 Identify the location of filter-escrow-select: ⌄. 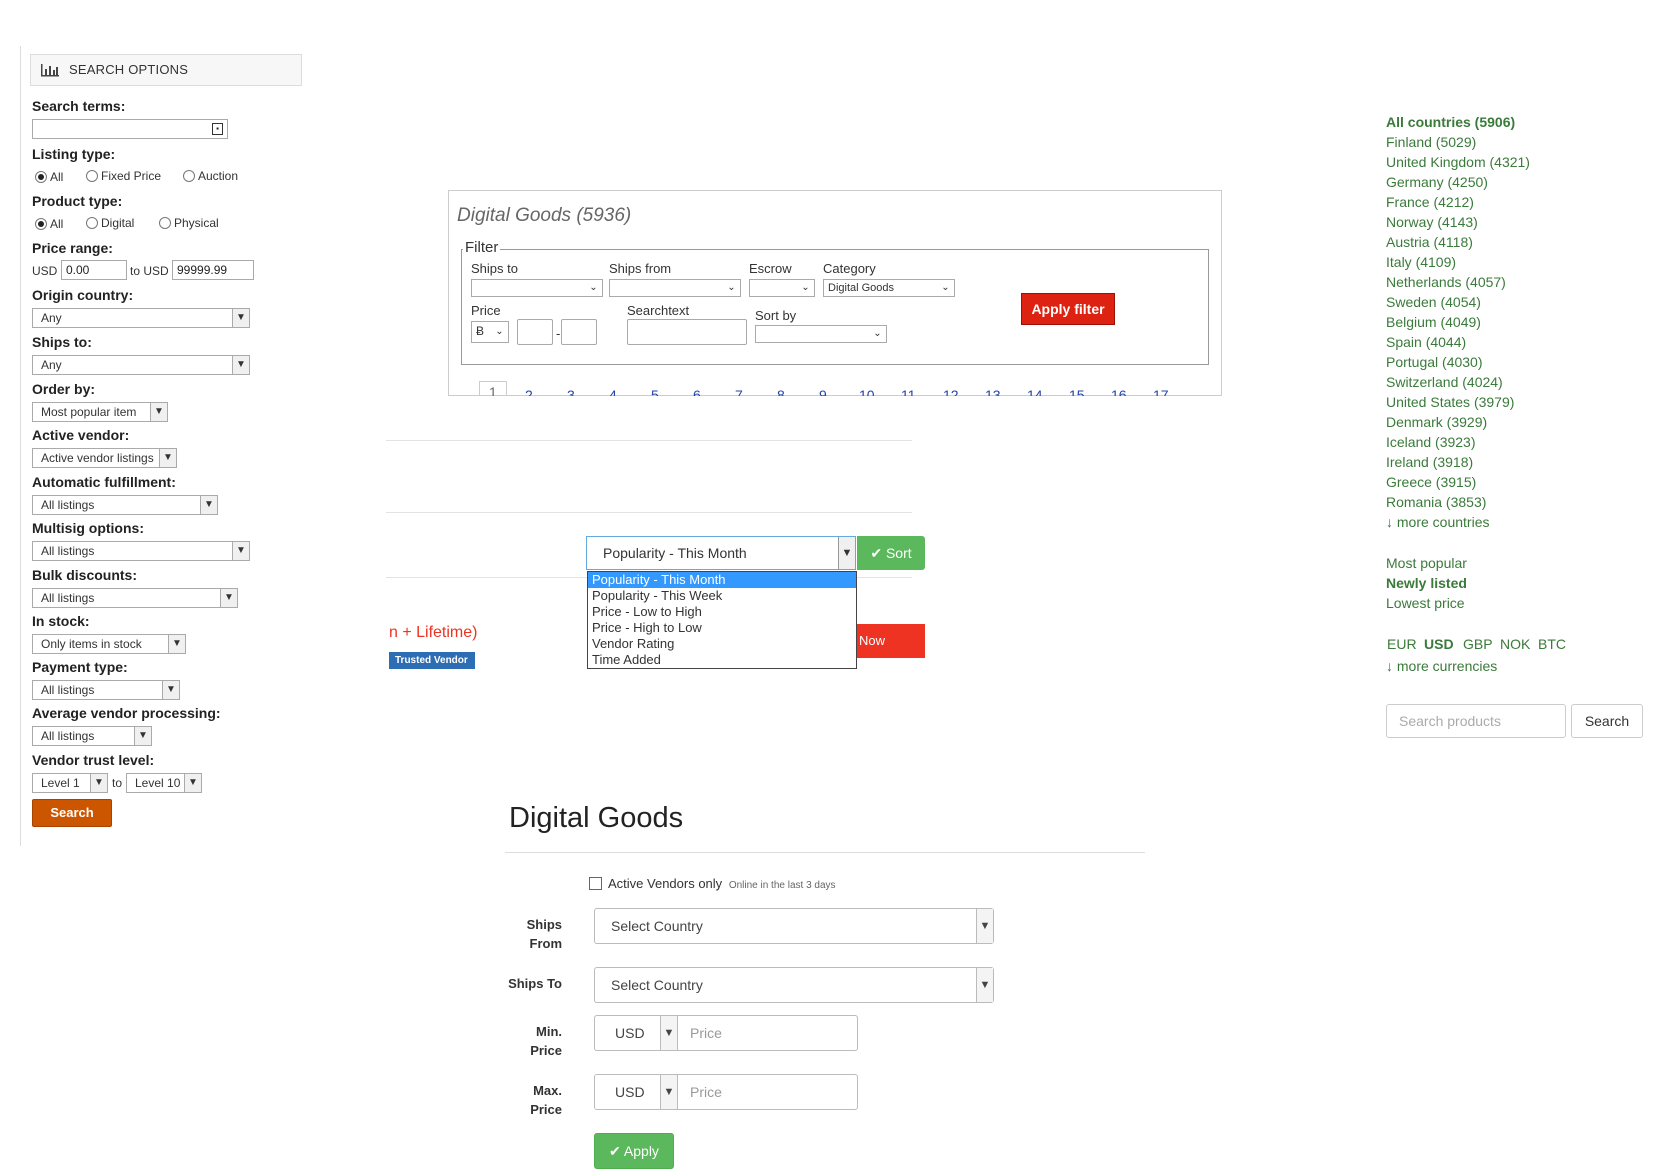
(782, 288).